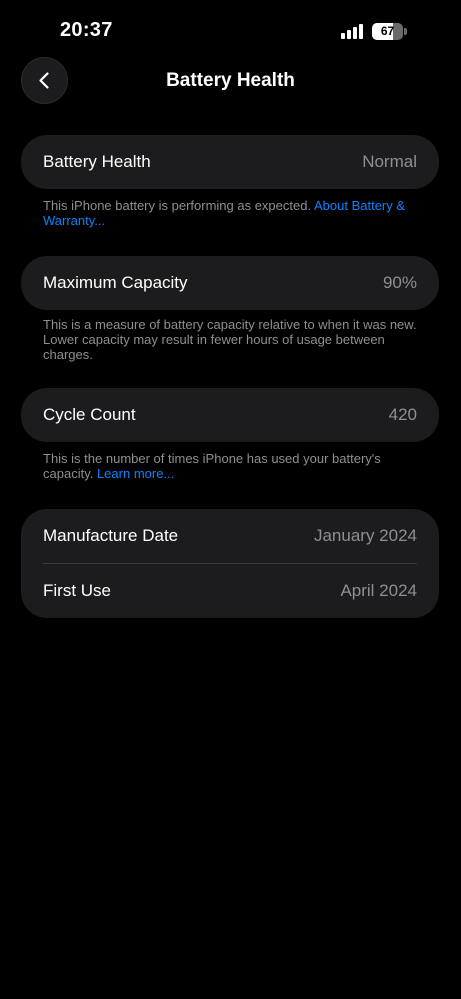 This screenshot has height=999, width=461. I want to click on cycle-count-value: 420, so click(402, 414).